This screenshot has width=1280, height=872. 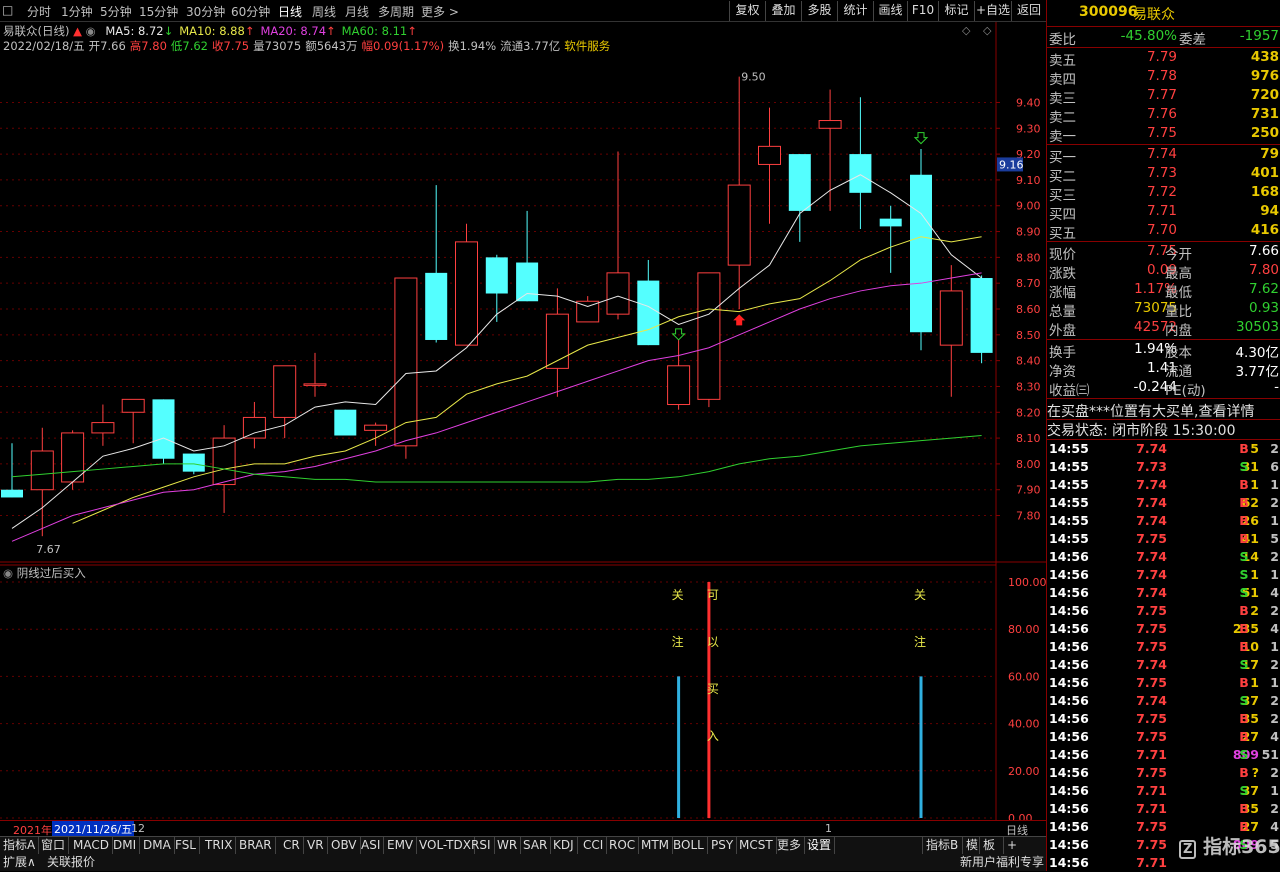 I want to click on indicator-tab-3: DMI, so click(x=125, y=846).